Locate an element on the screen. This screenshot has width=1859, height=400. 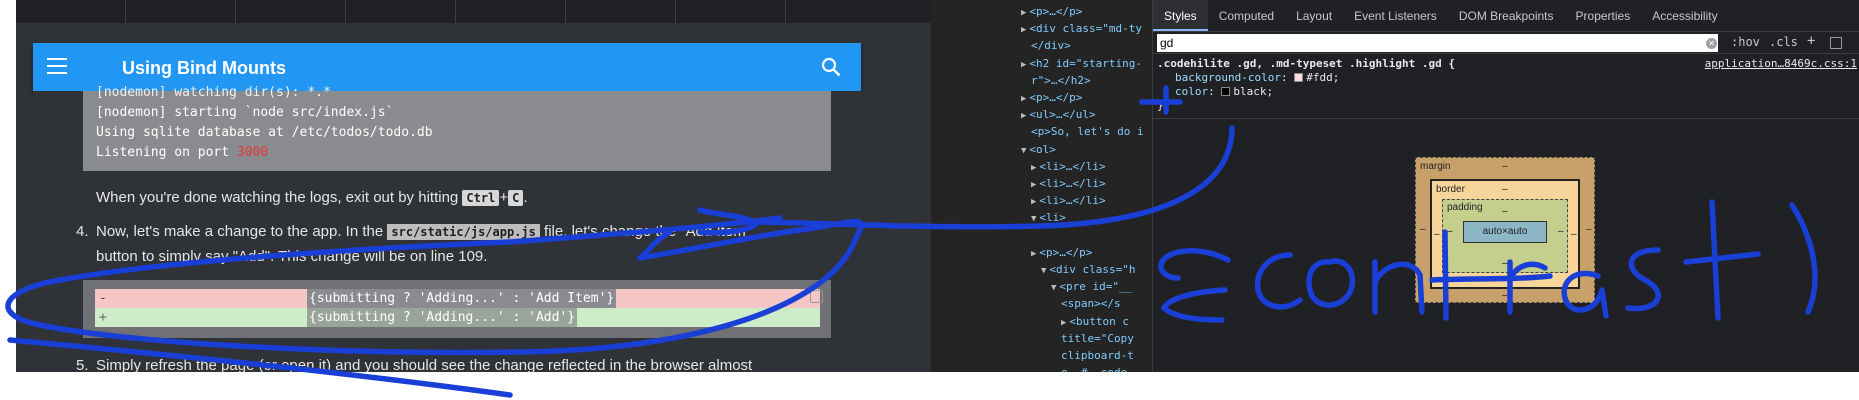
dom-node: clipboard-t is located at coordinates (1097, 356).